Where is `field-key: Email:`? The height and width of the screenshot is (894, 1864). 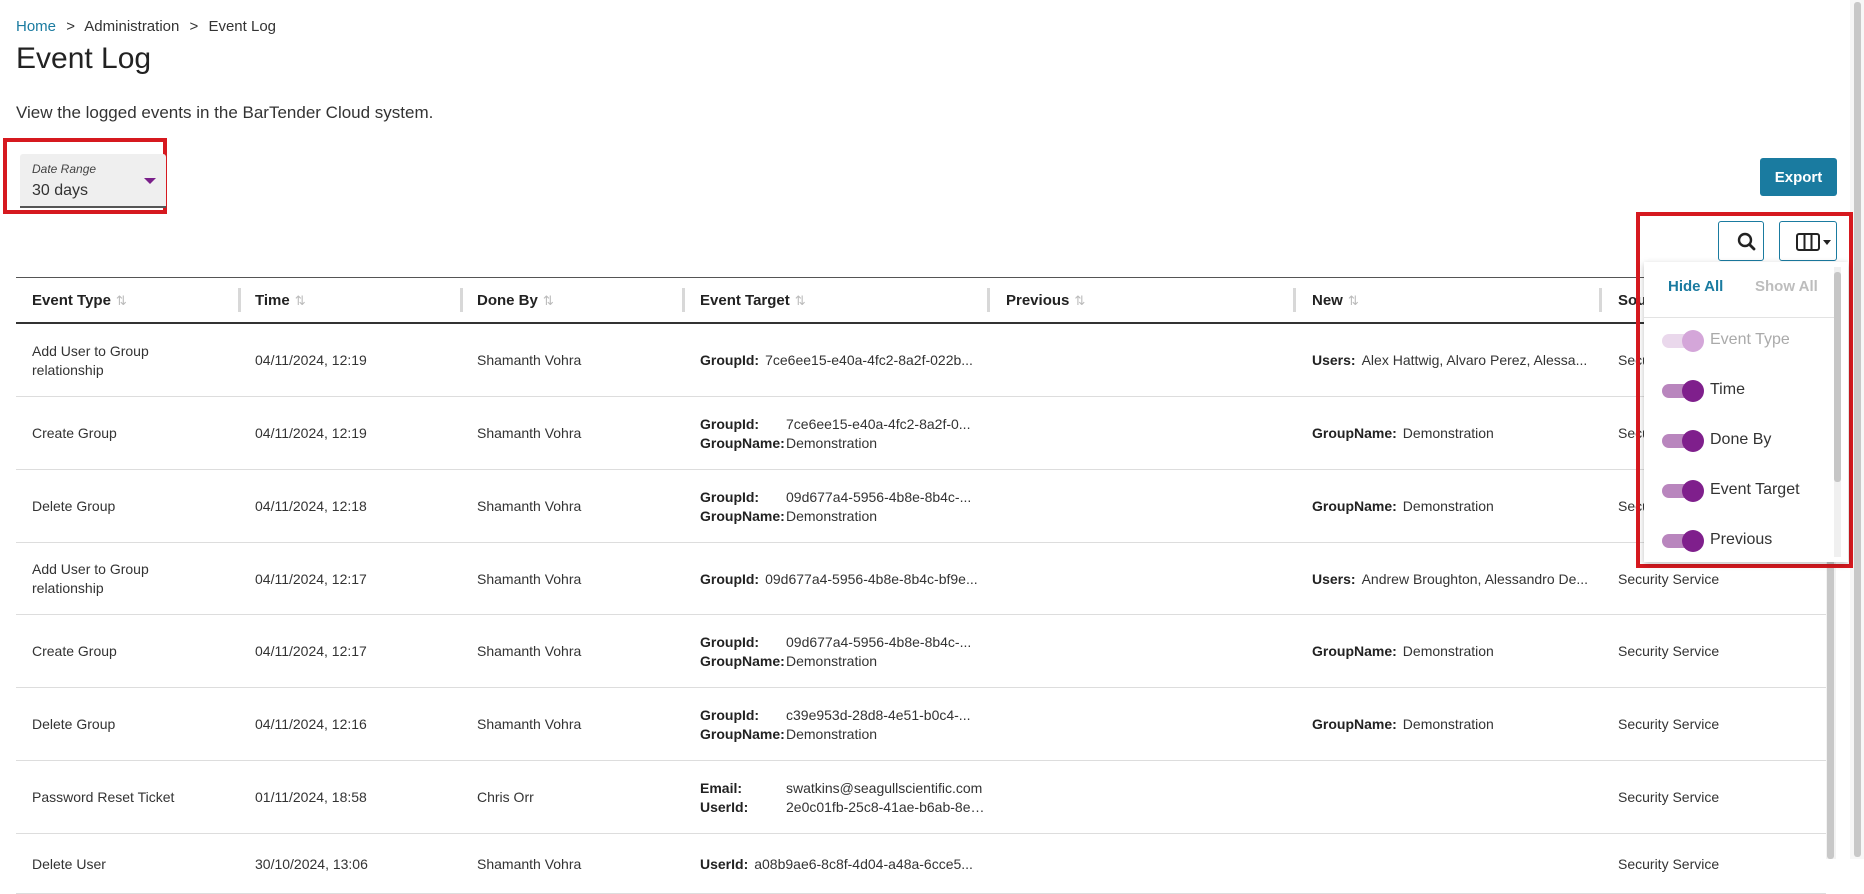
field-key: Email: is located at coordinates (721, 788).